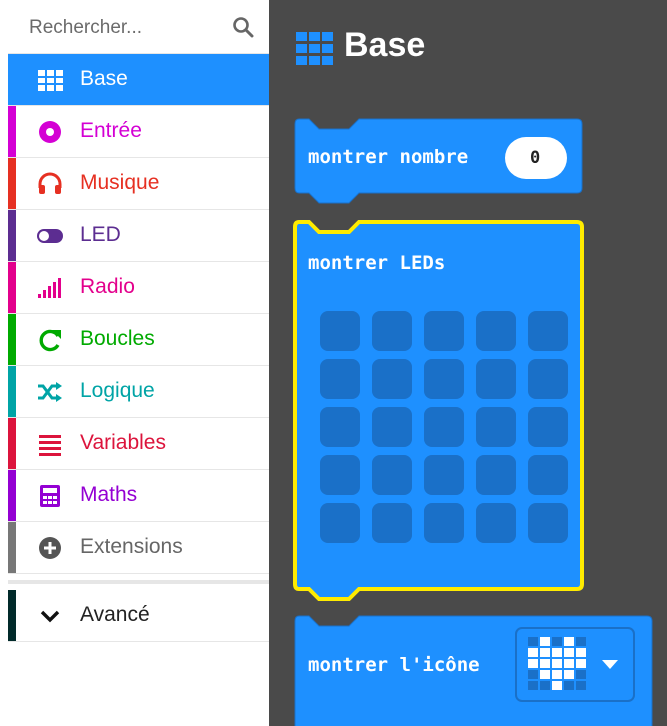 This screenshot has width=667, height=726. Describe the element at coordinates (394, 665) in the screenshot. I see `block-label: montrer l'icône` at that location.